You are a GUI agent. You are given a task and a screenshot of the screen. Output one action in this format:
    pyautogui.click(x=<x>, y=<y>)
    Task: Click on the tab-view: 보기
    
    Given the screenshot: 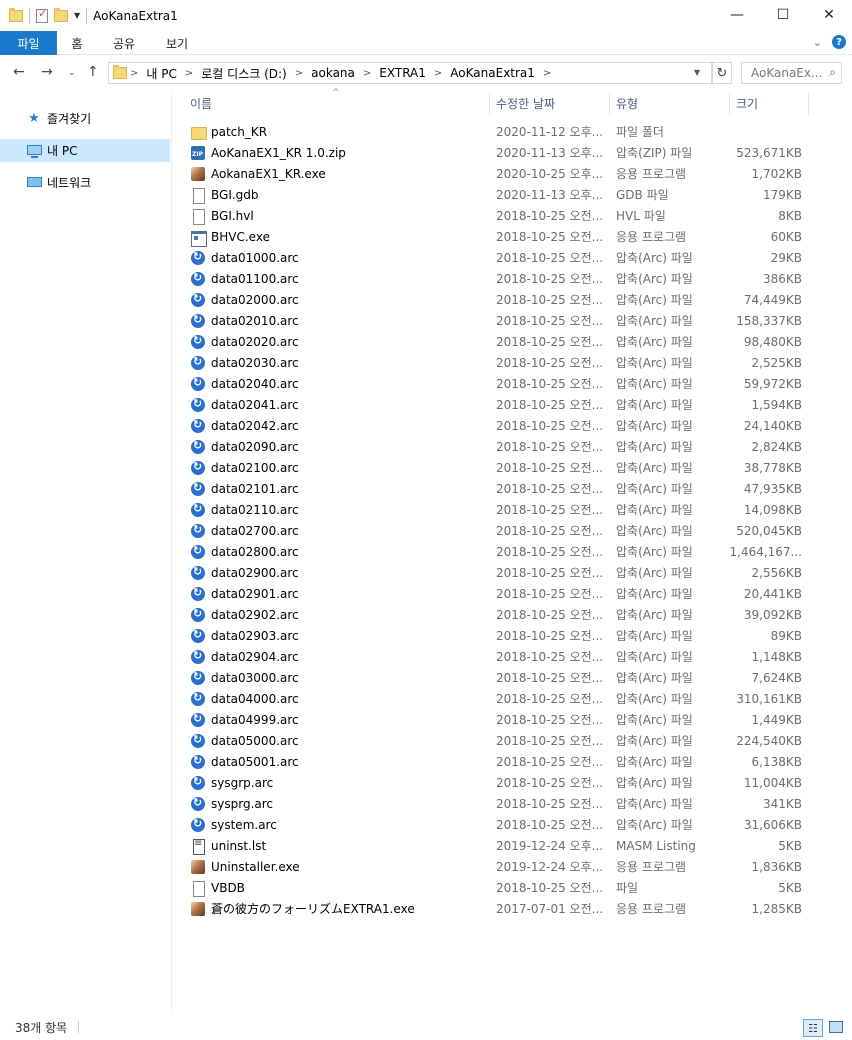 What is the action you would take?
    pyautogui.click(x=177, y=43)
    